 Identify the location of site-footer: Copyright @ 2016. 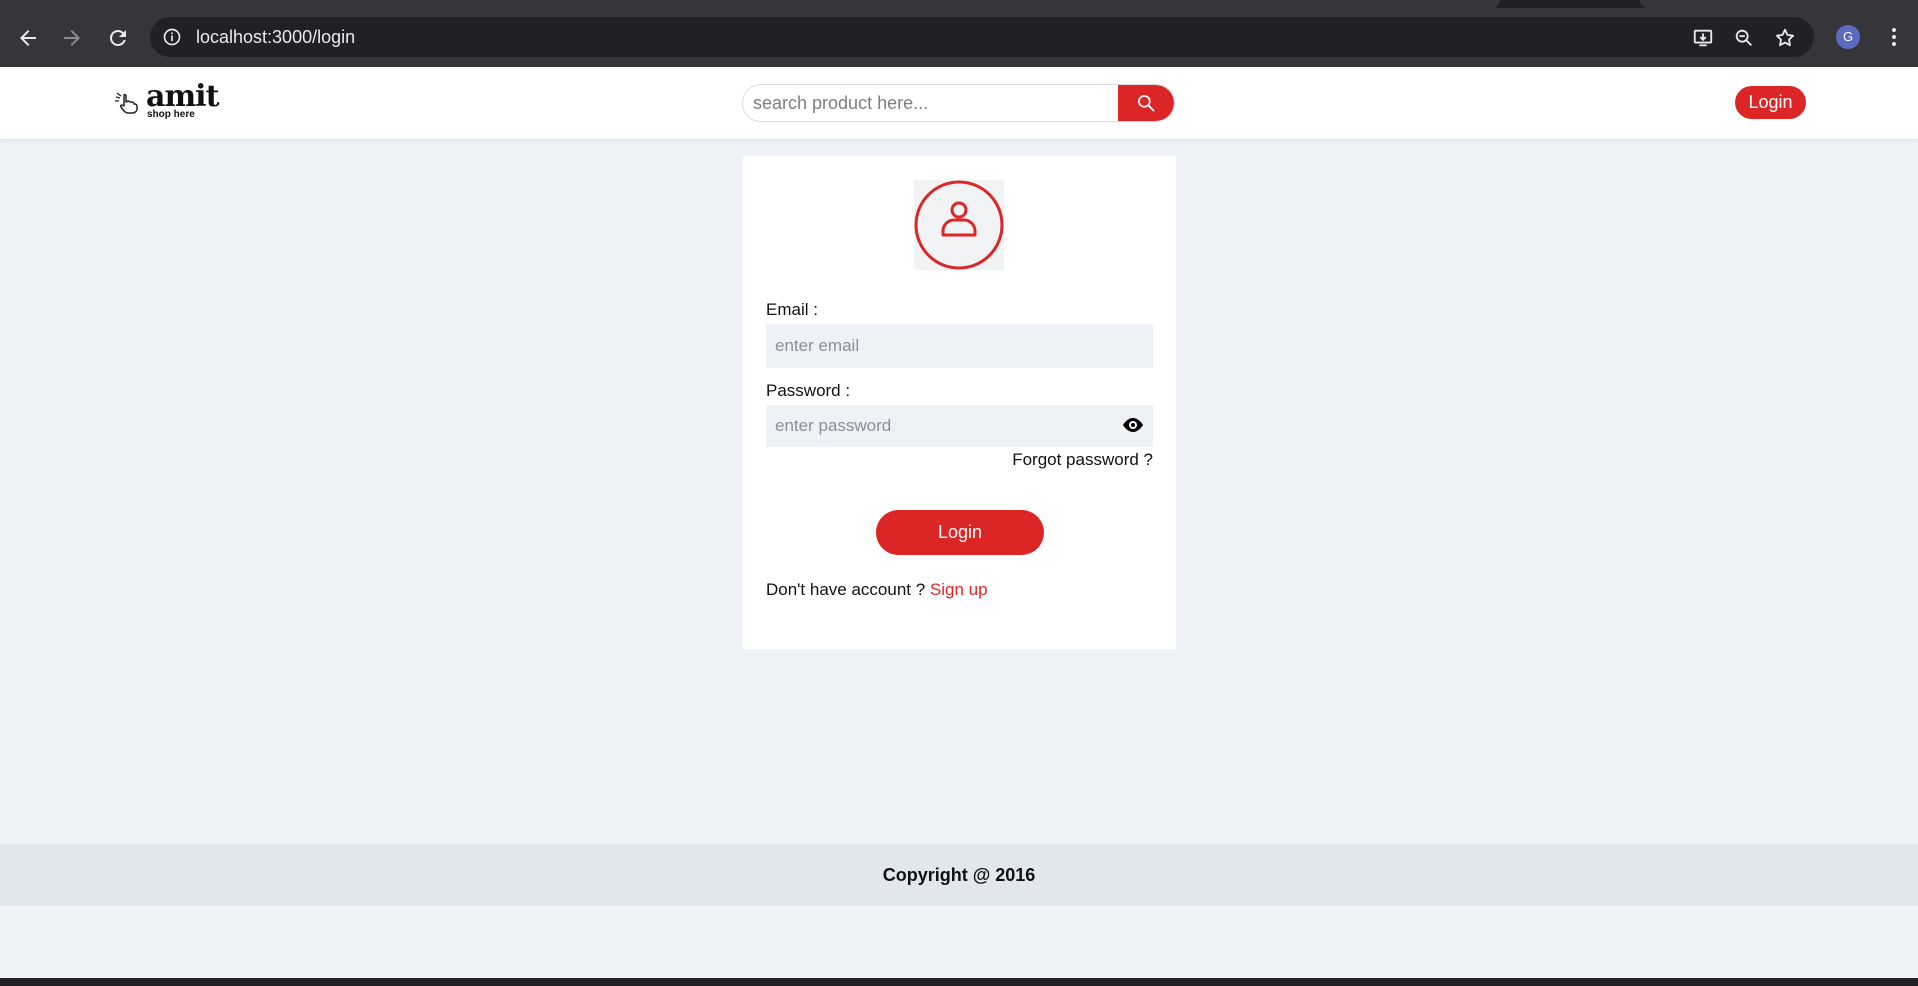
(959, 875).